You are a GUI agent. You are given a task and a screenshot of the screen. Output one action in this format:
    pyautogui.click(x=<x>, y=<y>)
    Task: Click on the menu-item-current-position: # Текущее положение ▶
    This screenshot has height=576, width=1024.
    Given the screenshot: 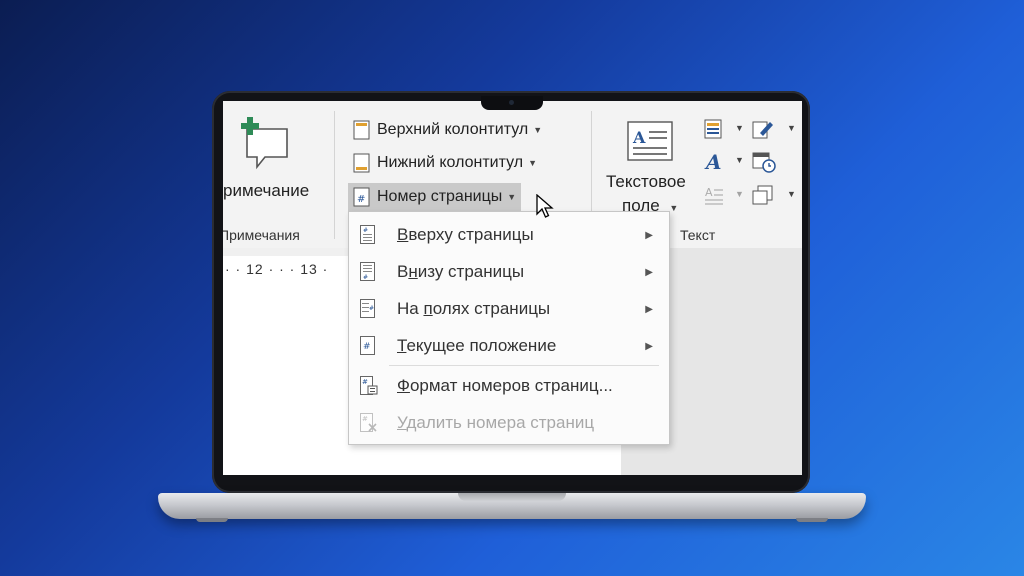 What is the action you would take?
    pyautogui.click(x=509, y=346)
    